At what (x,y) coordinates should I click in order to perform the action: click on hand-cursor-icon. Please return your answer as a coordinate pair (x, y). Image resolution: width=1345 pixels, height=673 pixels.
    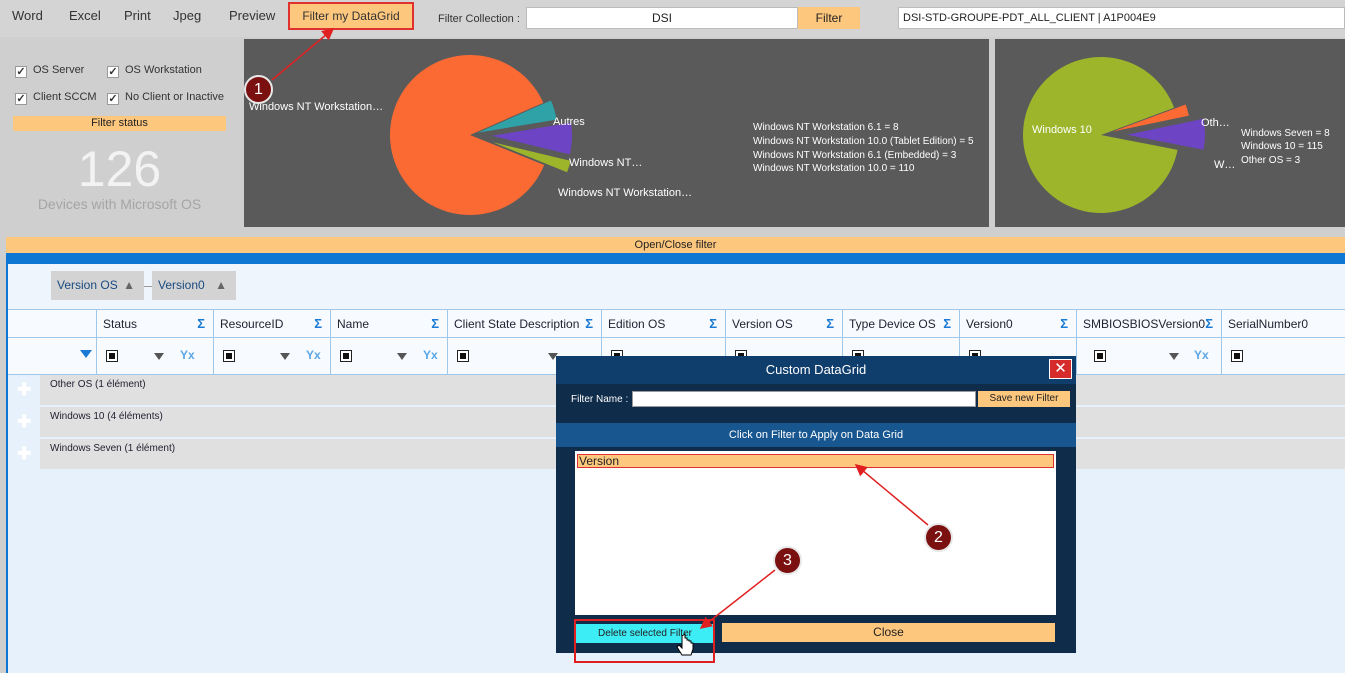
    Looking at the image, I should click on (685, 644).